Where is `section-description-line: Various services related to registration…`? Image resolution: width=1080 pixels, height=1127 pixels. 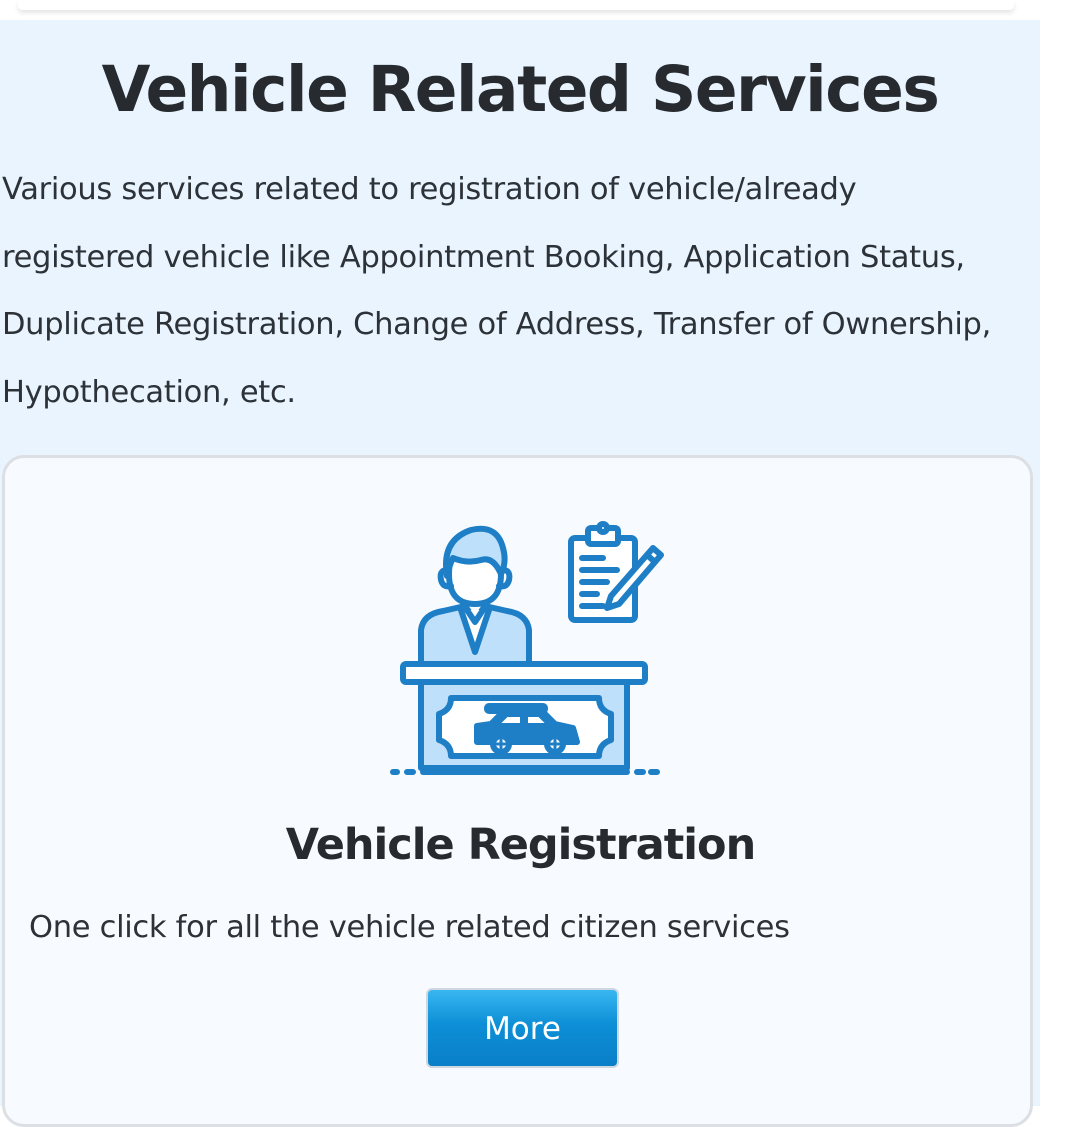 section-description-line: Various services related to registration… is located at coordinates (429, 189).